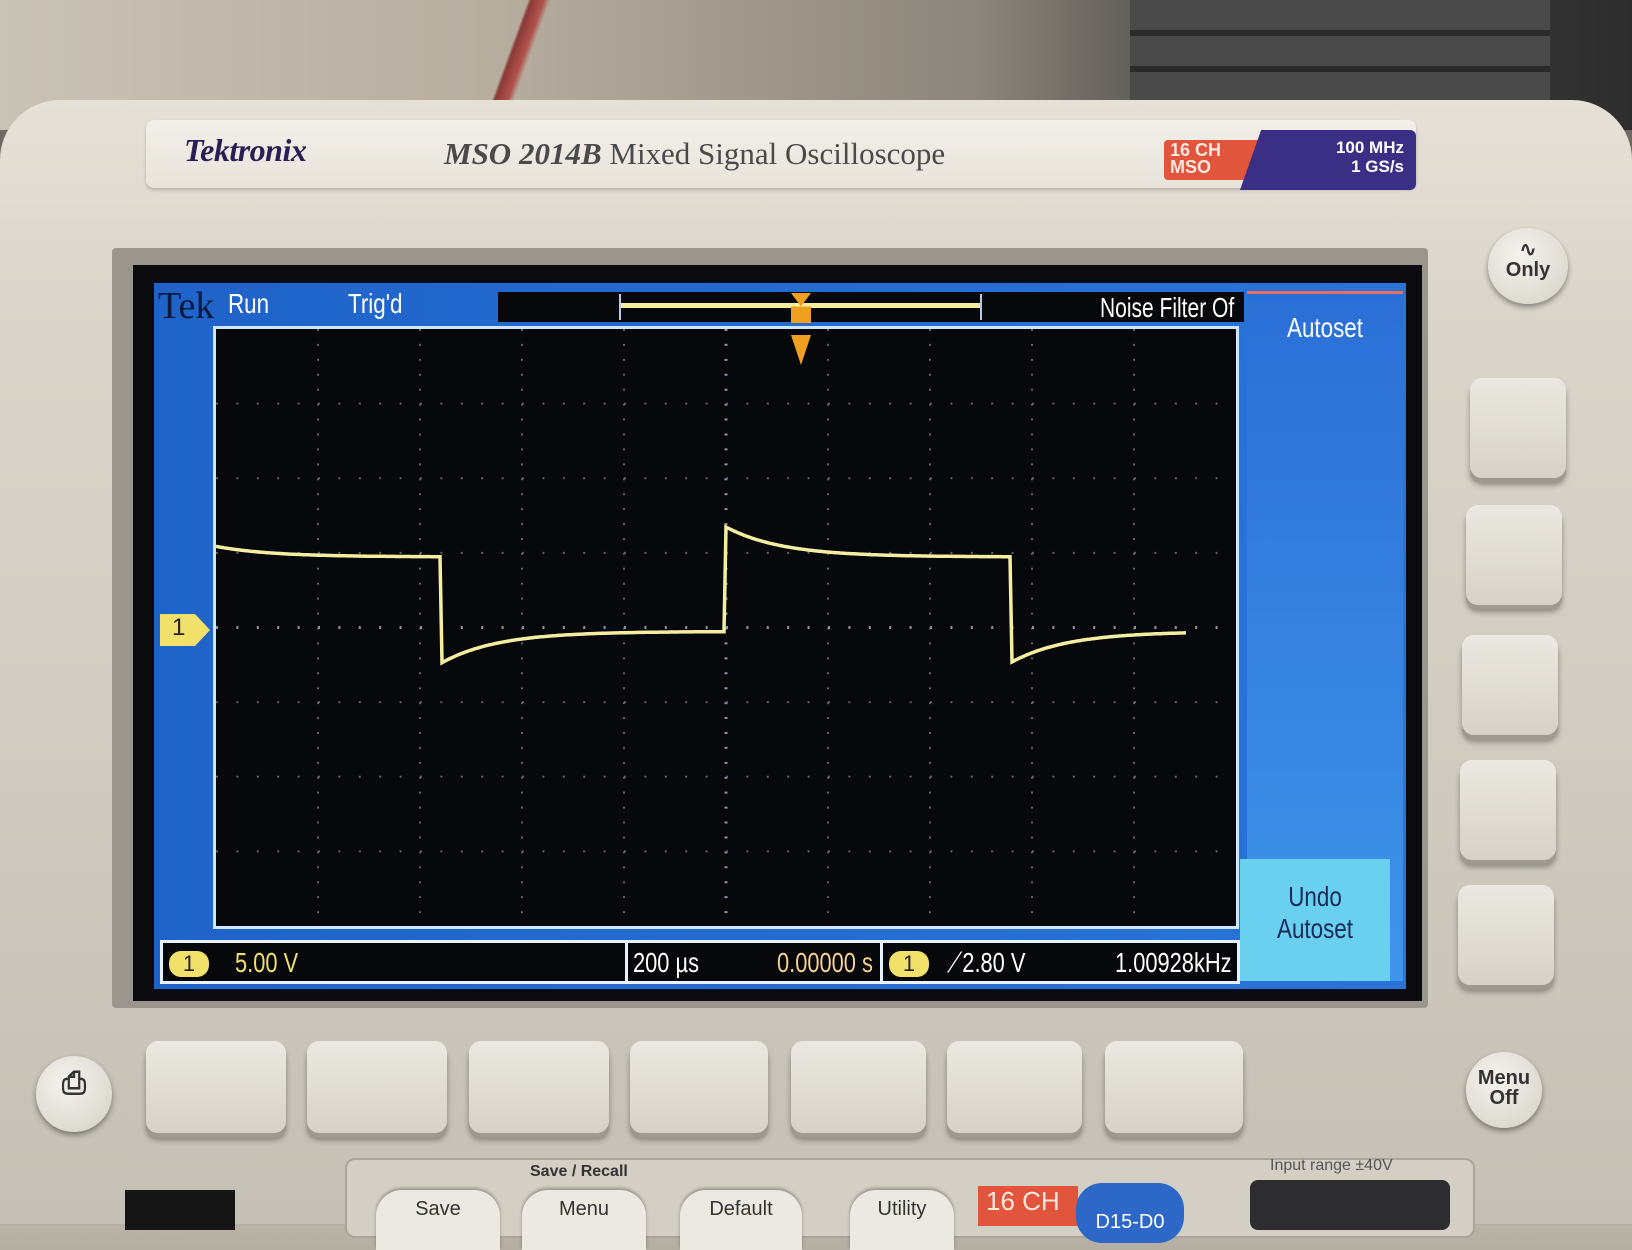 This screenshot has width=1632, height=1250. I want to click on sample-rate-text: 1 GS/s, so click(1377, 166).